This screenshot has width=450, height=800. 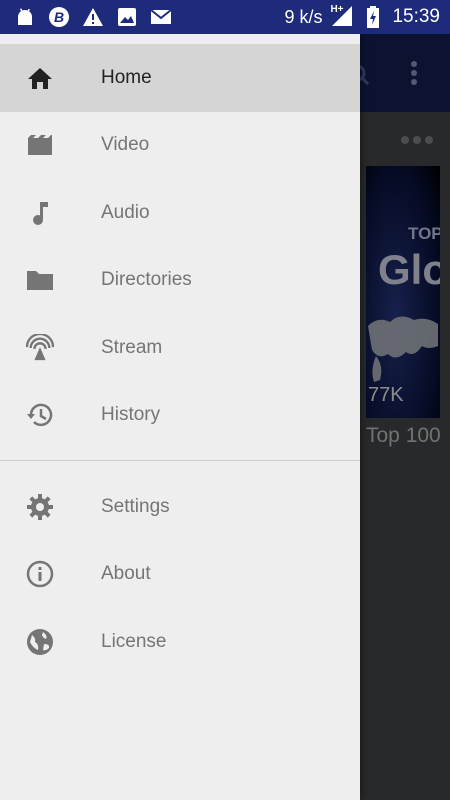 I want to click on nav-label-video: Video, so click(x=125, y=145).